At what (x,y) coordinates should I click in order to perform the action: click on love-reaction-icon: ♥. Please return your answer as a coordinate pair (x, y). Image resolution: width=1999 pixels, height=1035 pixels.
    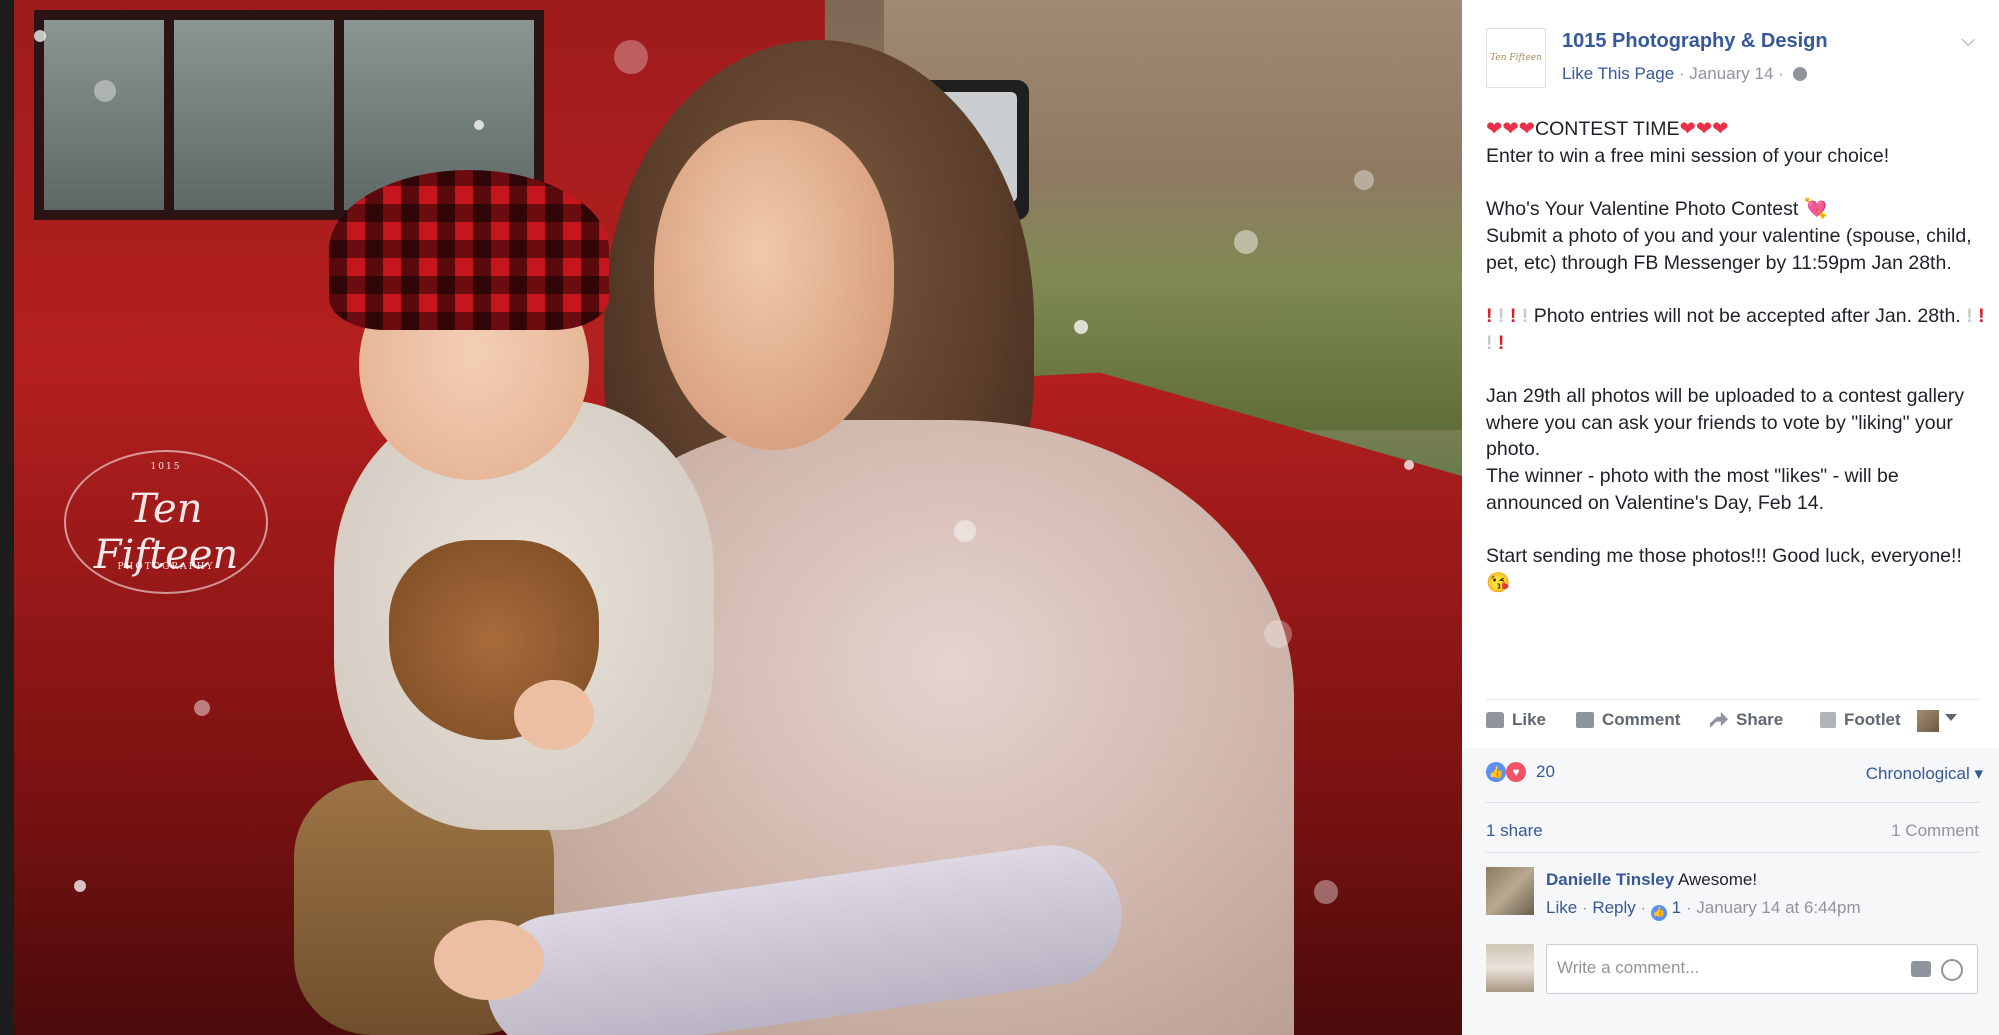
    Looking at the image, I should click on (1516, 772).